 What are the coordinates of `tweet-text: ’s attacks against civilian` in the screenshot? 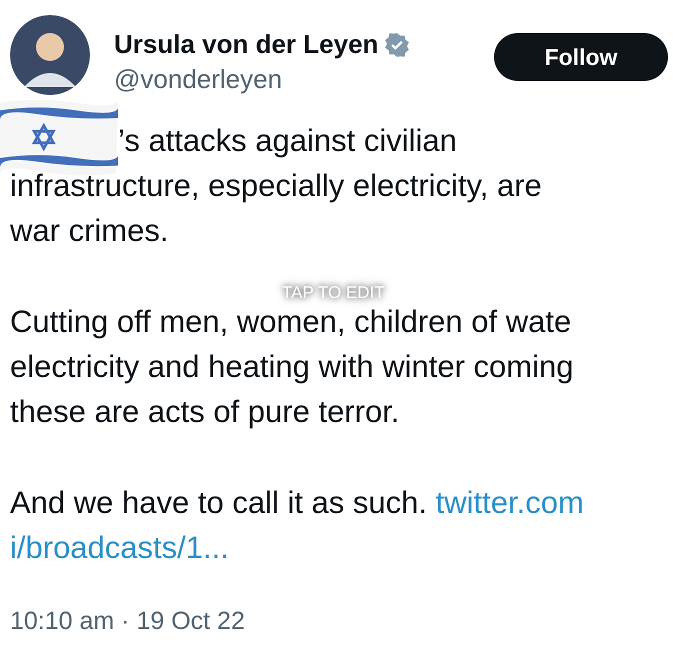 It's located at (287, 140).